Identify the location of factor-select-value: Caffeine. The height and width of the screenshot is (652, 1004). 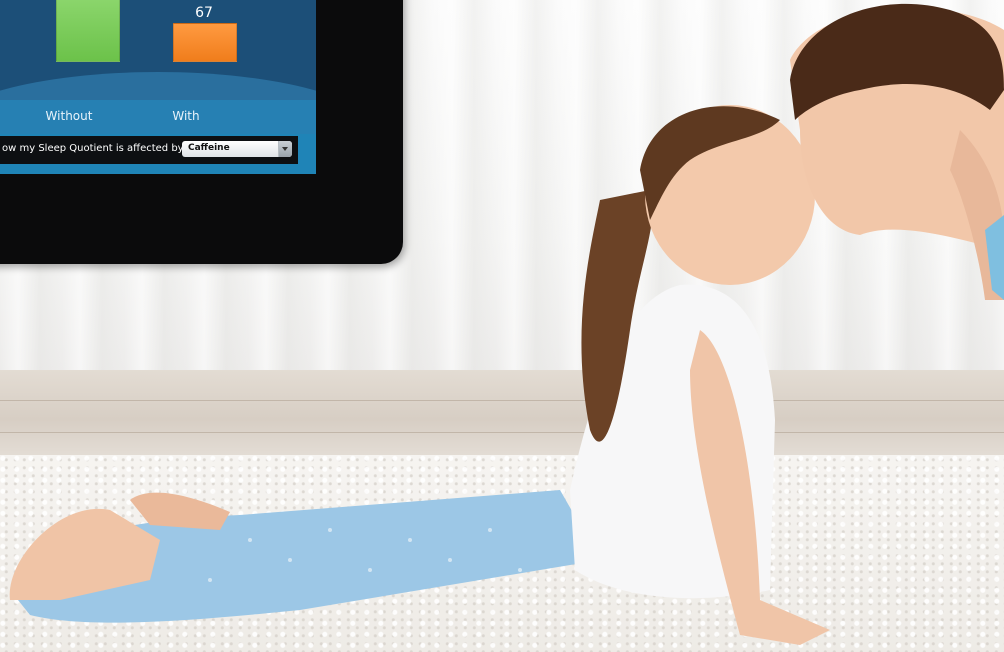
(209, 148).